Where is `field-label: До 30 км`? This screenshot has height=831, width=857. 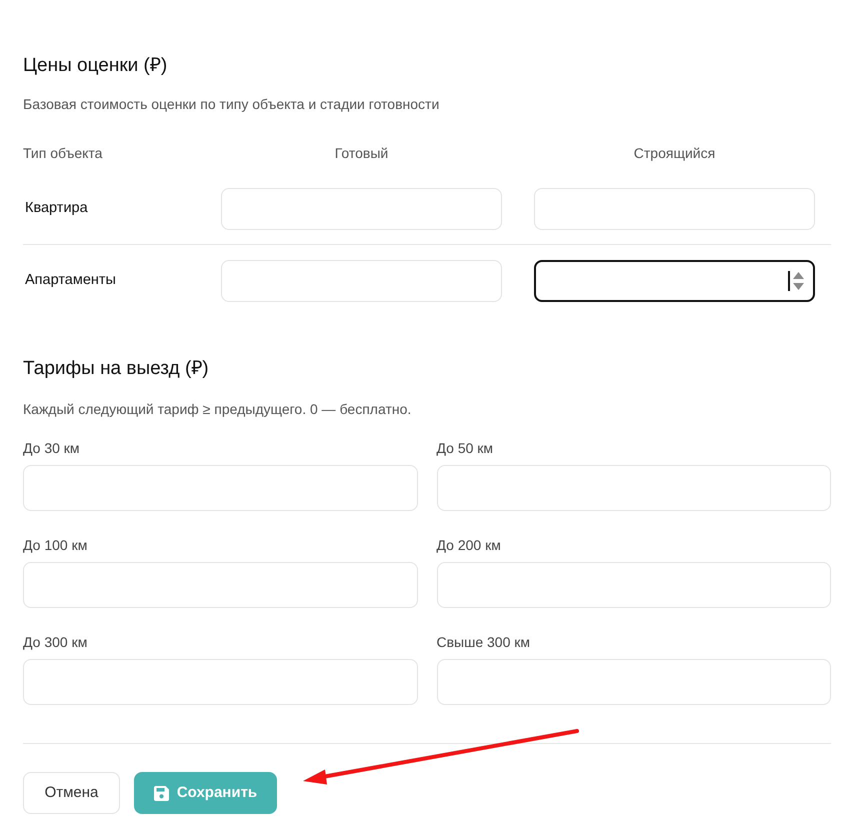 field-label: До 30 км is located at coordinates (52, 448).